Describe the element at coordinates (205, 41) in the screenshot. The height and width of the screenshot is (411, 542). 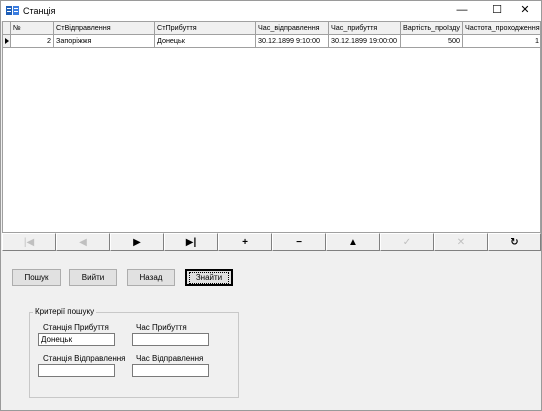
I see `cell-arrival-station: Донецьк` at that location.